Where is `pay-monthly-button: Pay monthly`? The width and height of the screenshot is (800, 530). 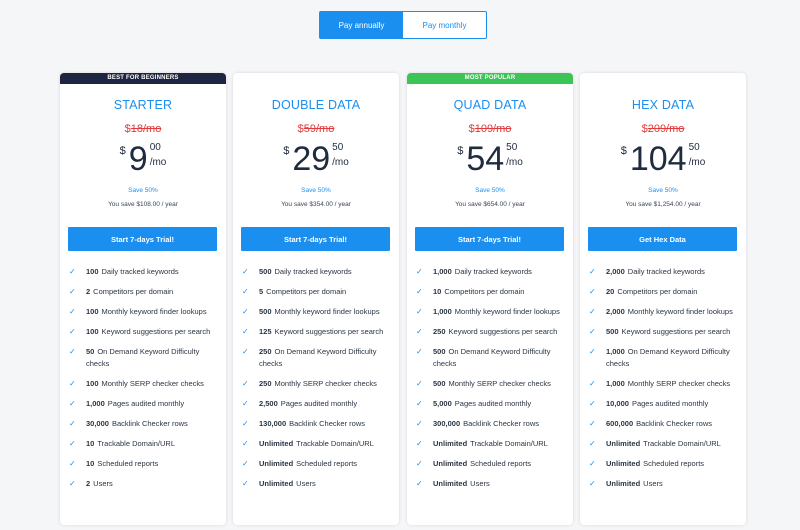 pay-monthly-button: Pay monthly is located at coordinates (444, 25).